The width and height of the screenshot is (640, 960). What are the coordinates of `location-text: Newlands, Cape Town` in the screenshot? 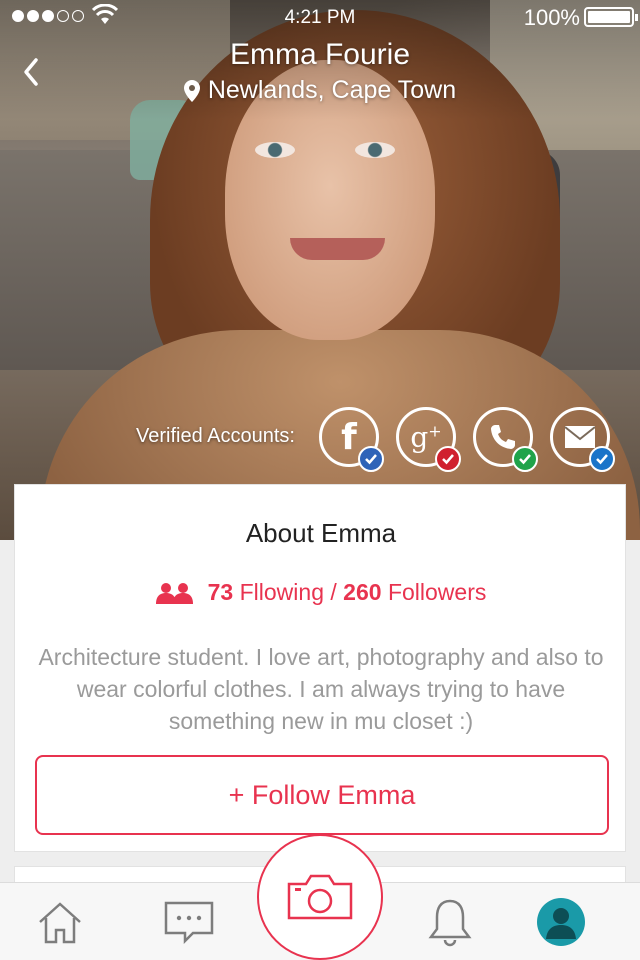 It's located at (332, 90).